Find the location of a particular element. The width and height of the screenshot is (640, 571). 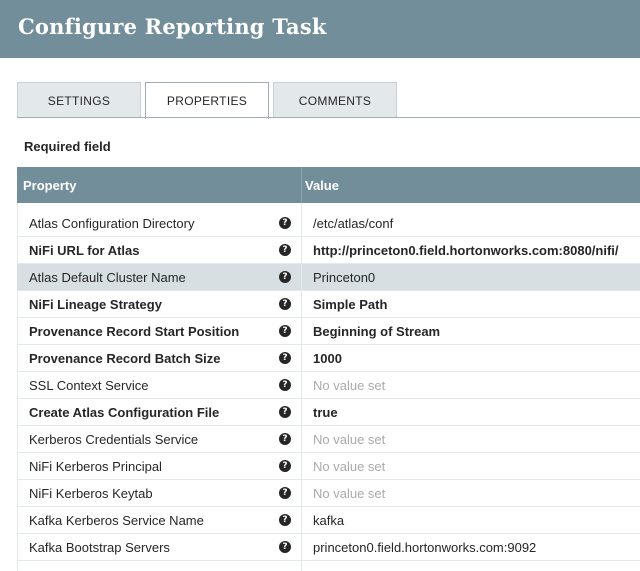

table-row: NiFi Lineage Strategy? Simple Path is located at coordinates (328, 304).